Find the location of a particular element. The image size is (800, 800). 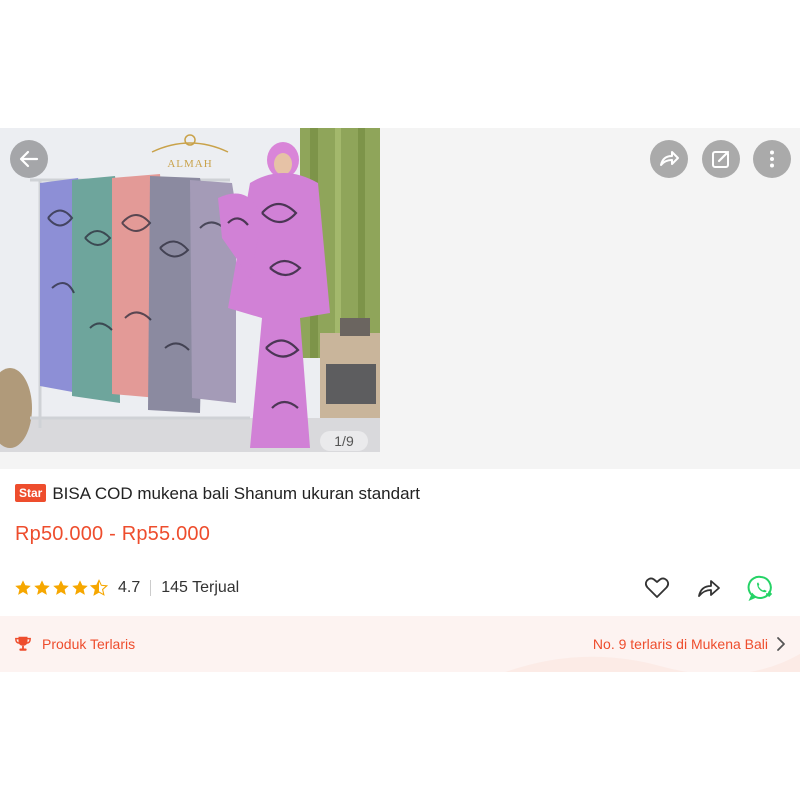

back-button is located at coordinates (29, 159).